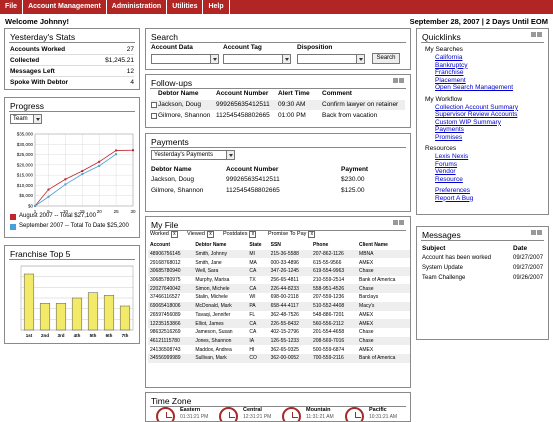  I want to click on quicklink: Report A Bug, so click(454, 198).